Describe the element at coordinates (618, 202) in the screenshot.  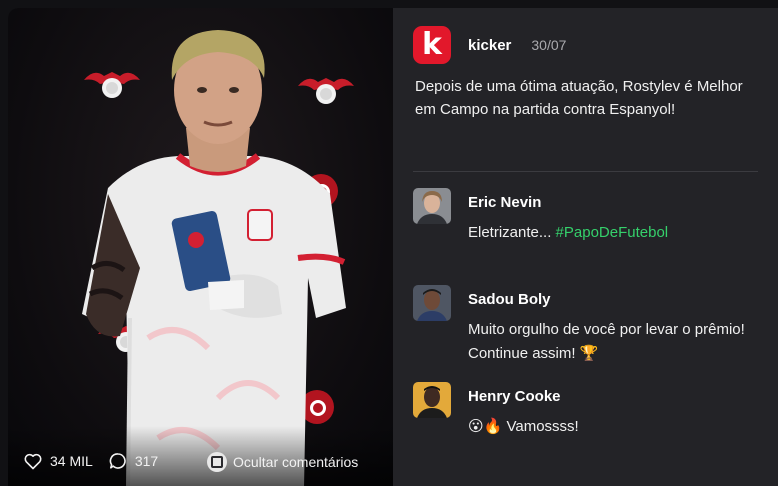
I see `commenter-name: Eric Nevin` at that location.